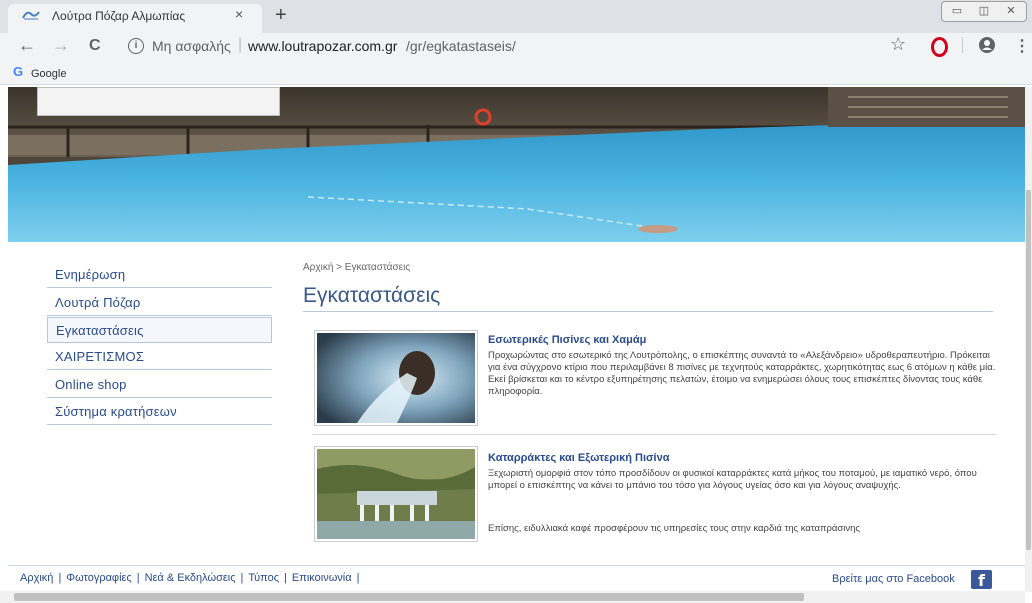  I want to click on footer-link-photos: Φωτογραφίες, so click(98, 578).